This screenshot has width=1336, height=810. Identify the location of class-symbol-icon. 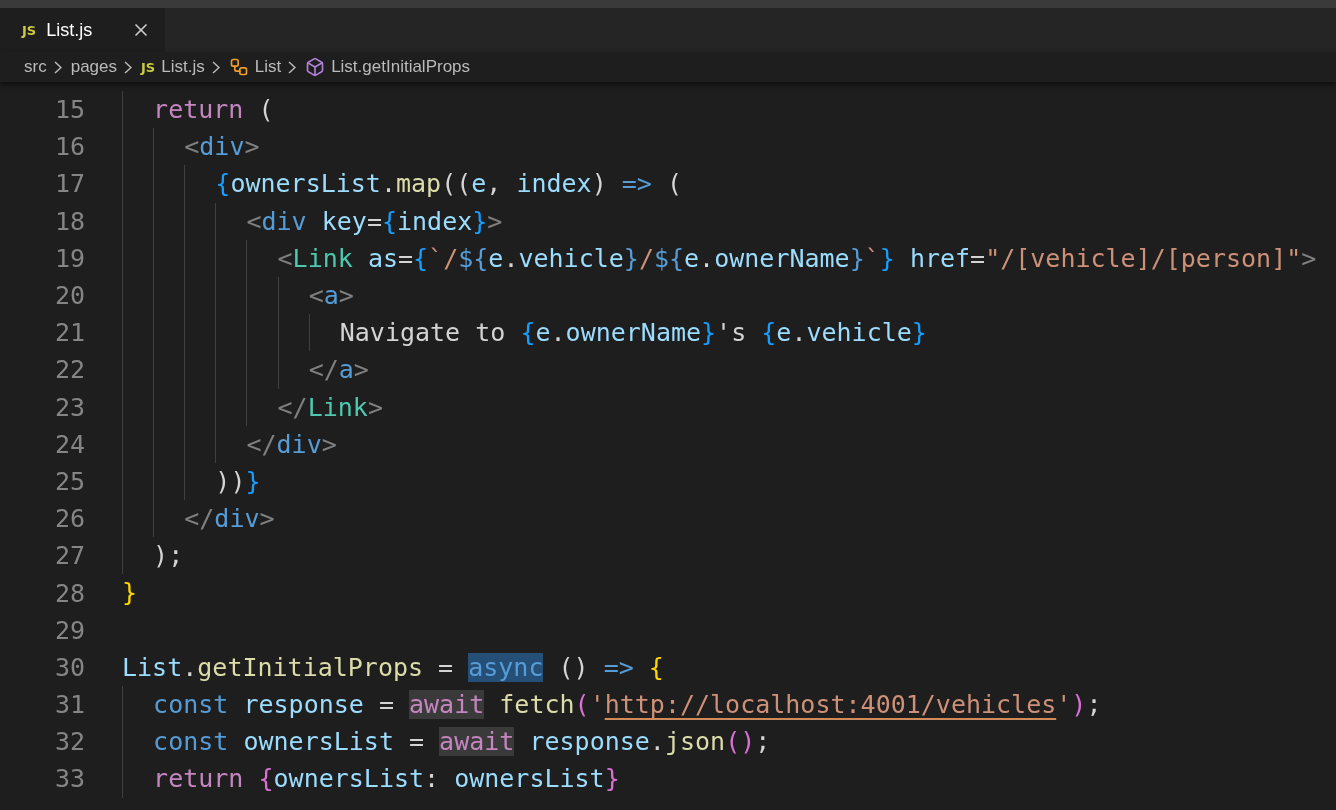
(238, 67).